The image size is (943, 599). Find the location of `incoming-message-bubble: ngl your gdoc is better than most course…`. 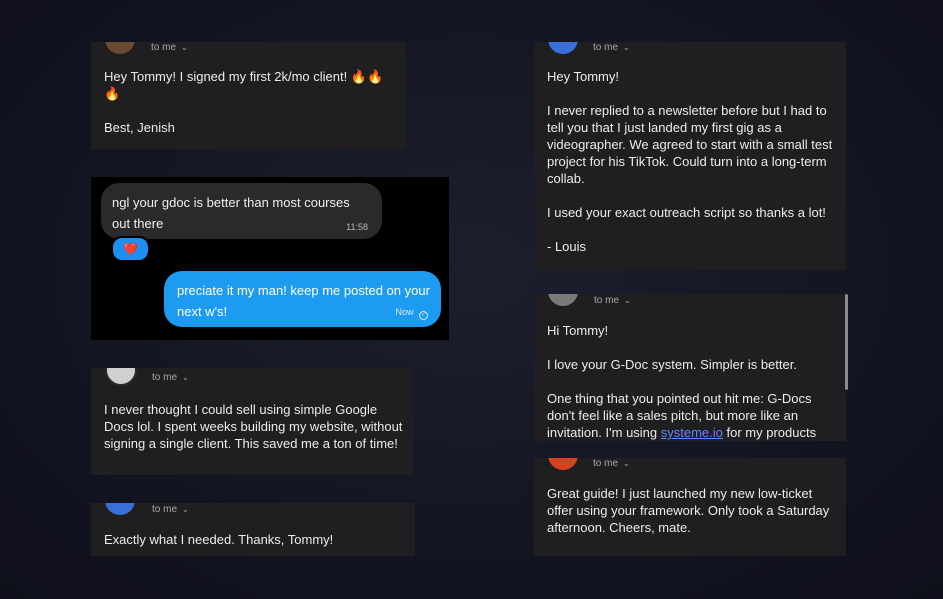

incoming-message-bubble: ngl your gdoc is better than most course… is located at coordinates (241, 211).